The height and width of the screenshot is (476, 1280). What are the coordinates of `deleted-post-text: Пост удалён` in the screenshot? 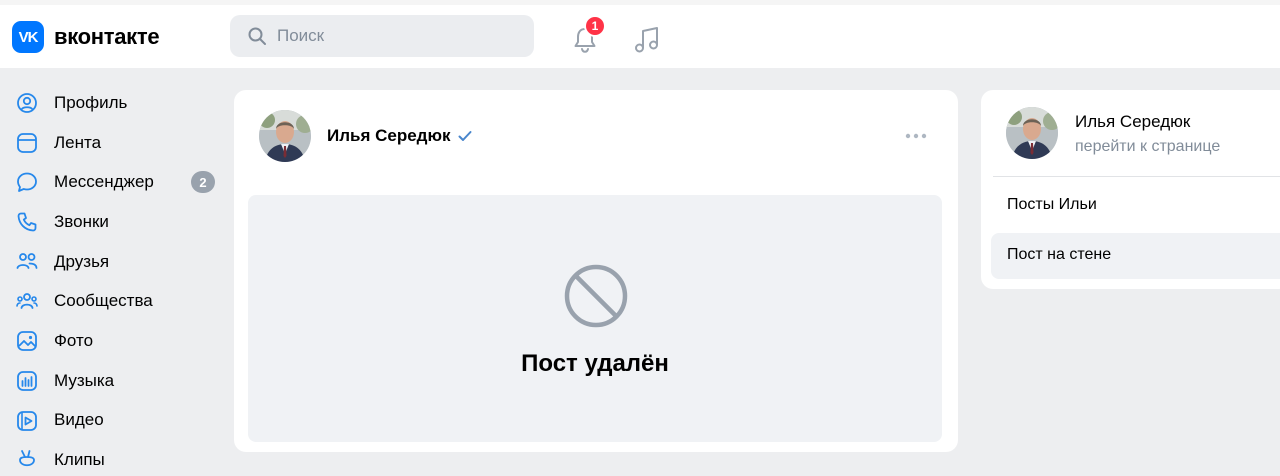 It's located at (595, 363).